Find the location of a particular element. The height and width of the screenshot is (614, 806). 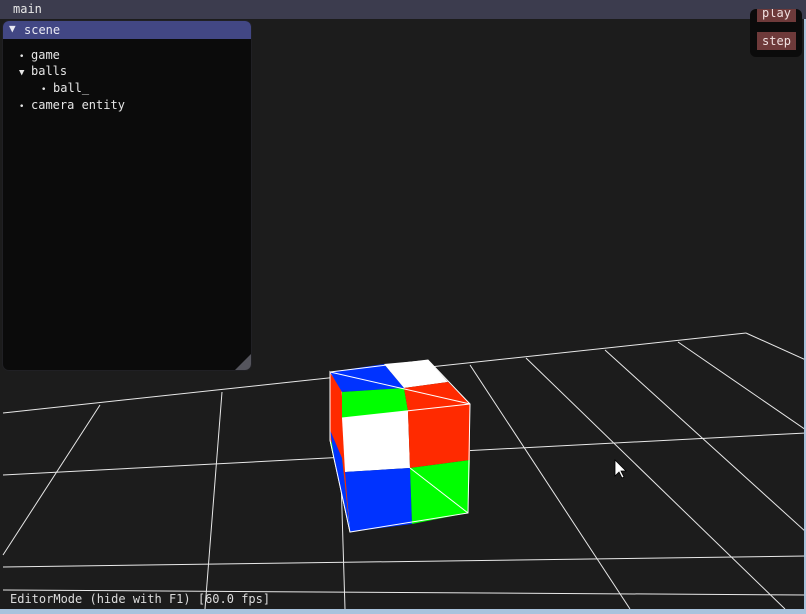

tree-item-camera-entity: • camera entity is located at coordinates (72, 105).